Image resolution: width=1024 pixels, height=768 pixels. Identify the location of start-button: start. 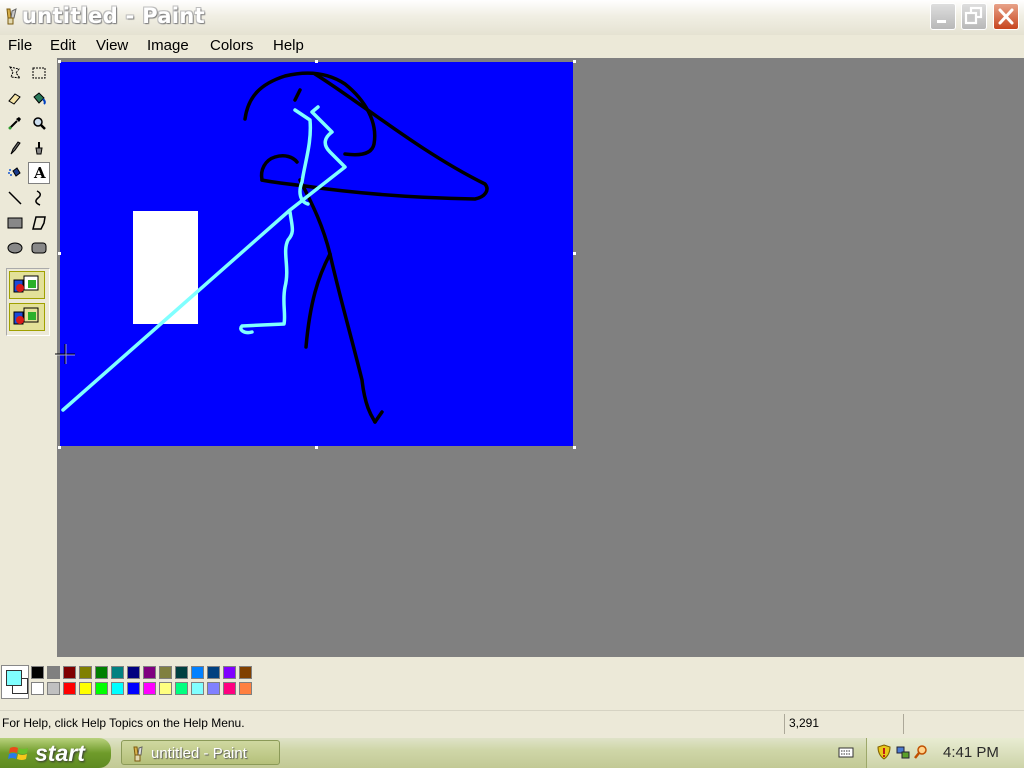
(55, 753).